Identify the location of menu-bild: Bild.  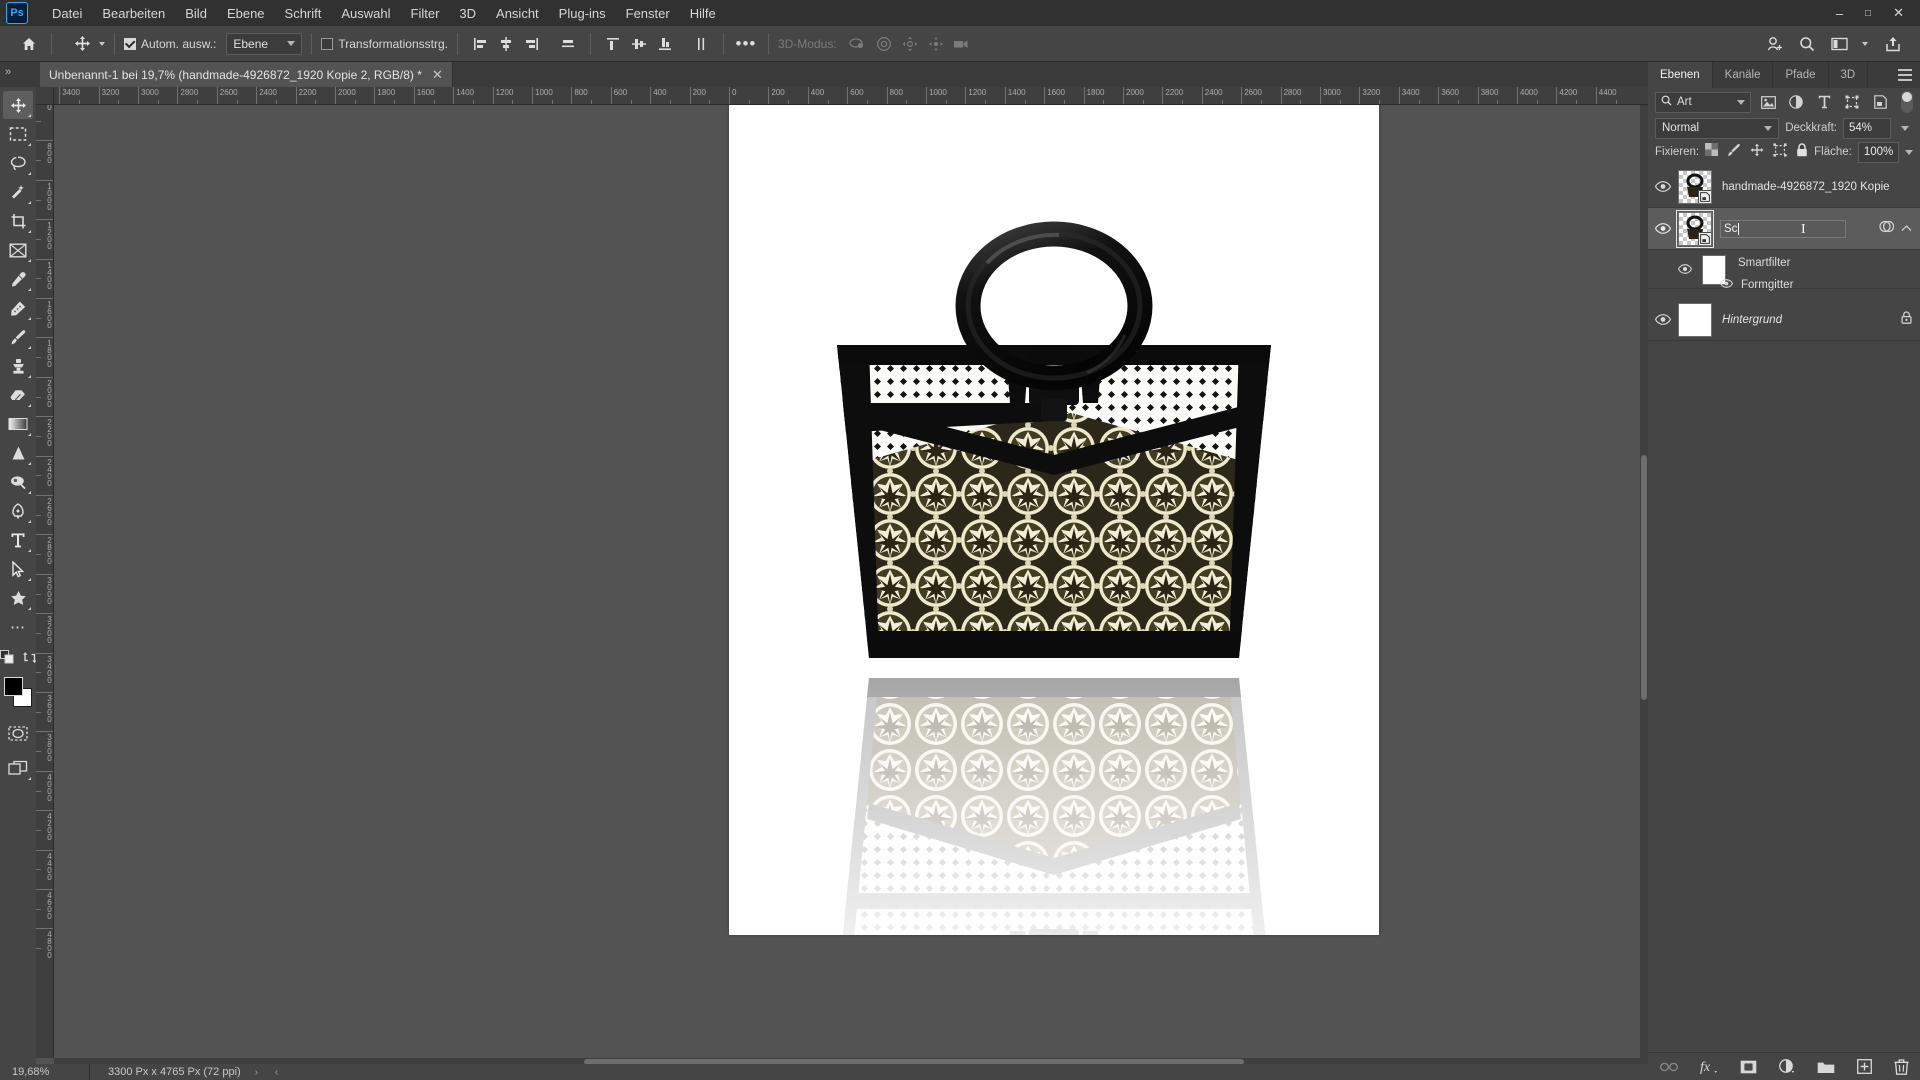
(196, 13).